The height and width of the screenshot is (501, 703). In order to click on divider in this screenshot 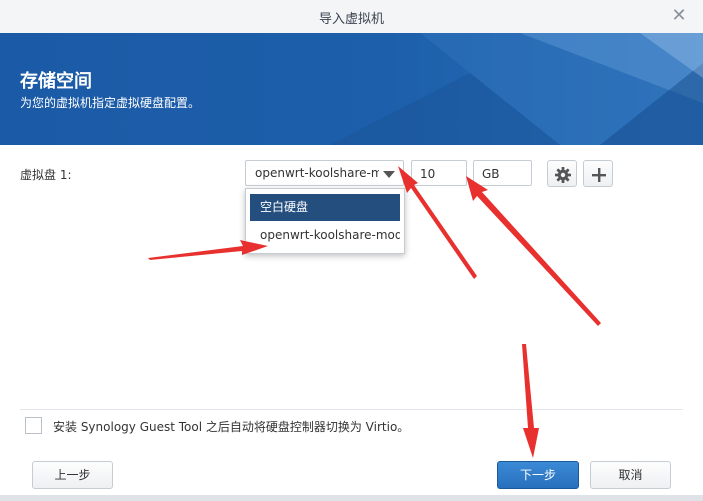, I will do `click(351, 409)`.